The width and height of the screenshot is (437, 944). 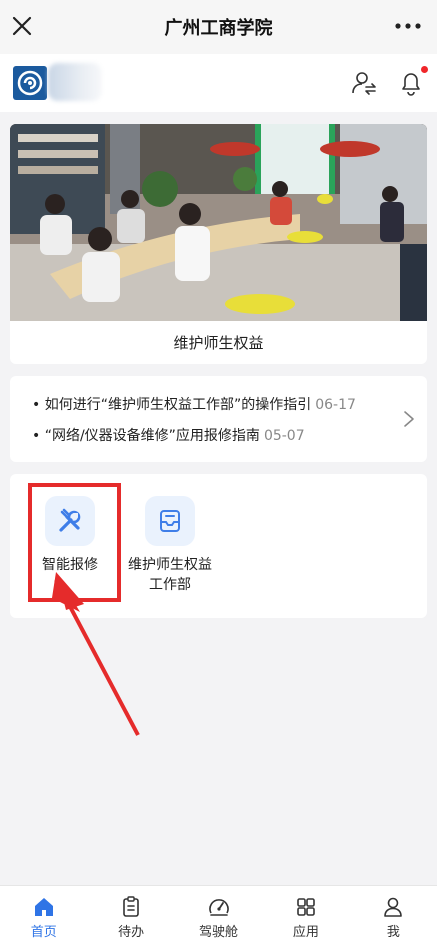 I want to click on logo-emblem-icon, so click(x=30, y=83).